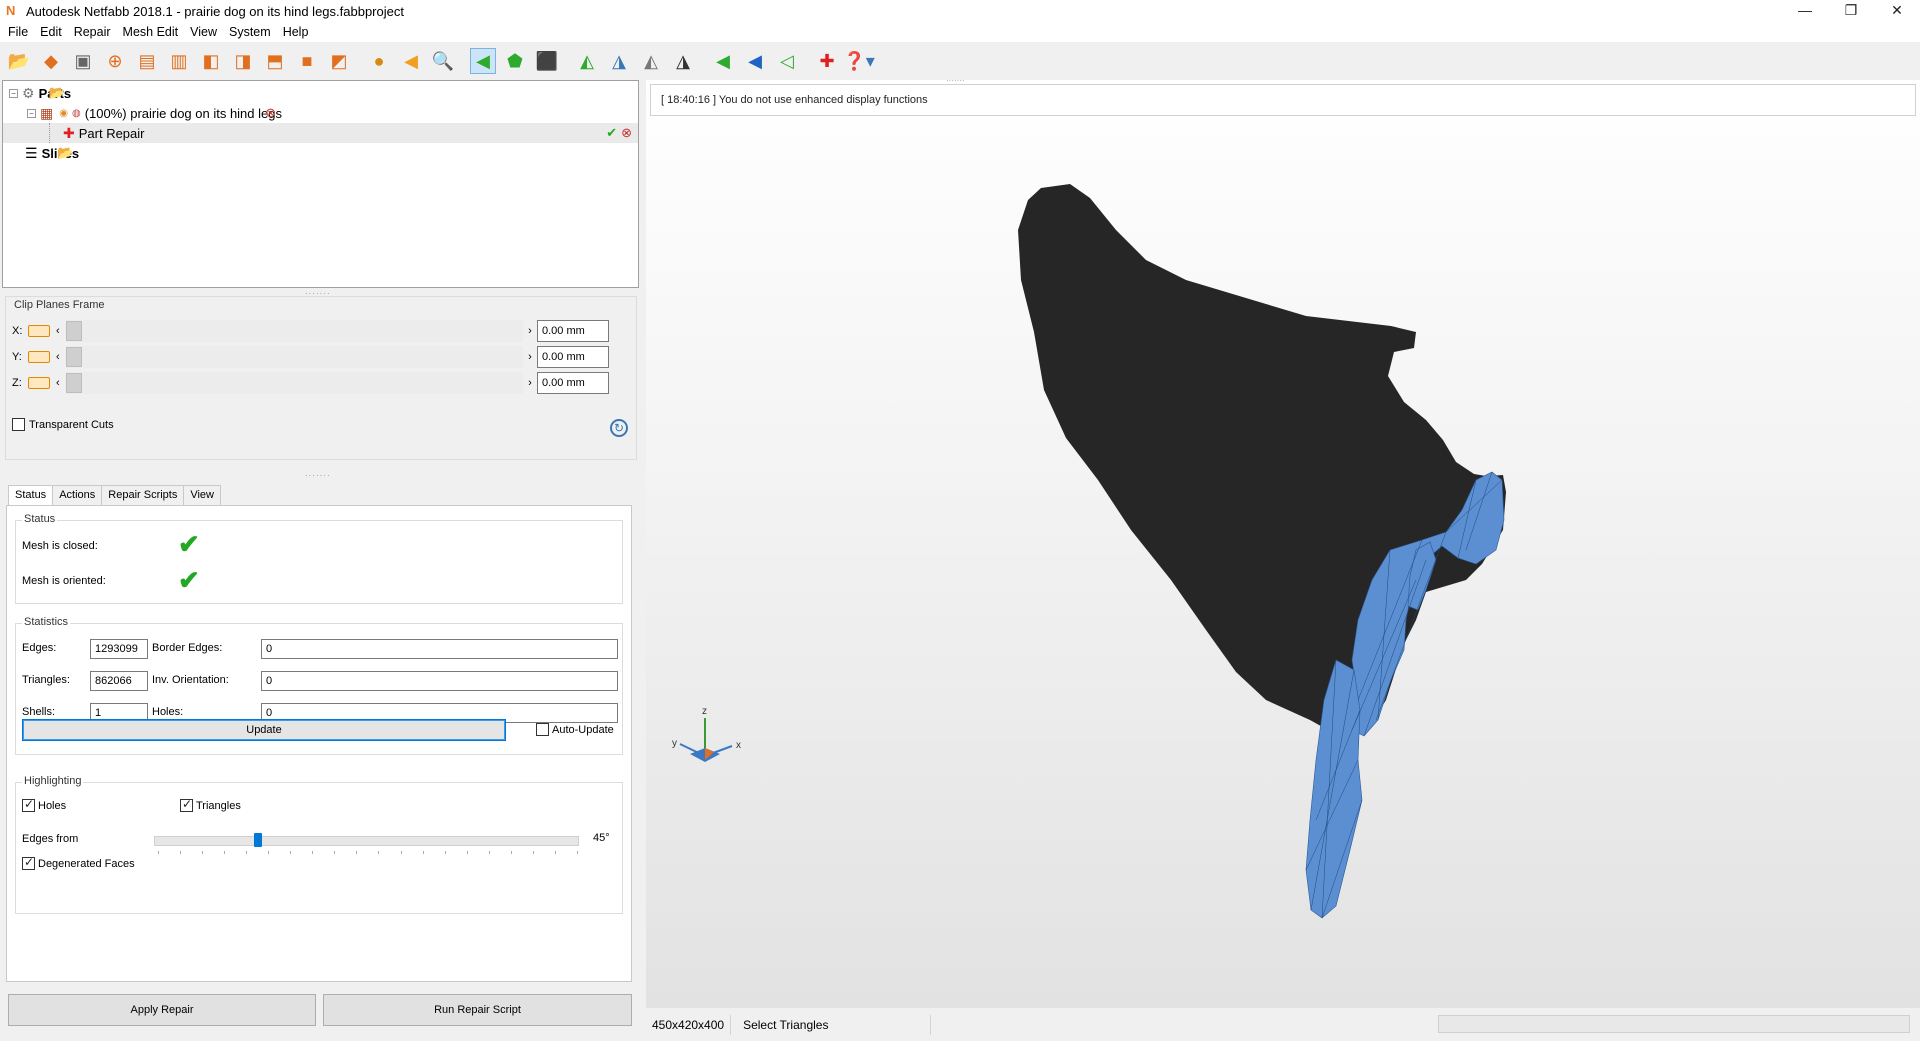 The width and height of the screenshot is (1920, 1041). I want to click on menu-view: View, so click(203, 32).